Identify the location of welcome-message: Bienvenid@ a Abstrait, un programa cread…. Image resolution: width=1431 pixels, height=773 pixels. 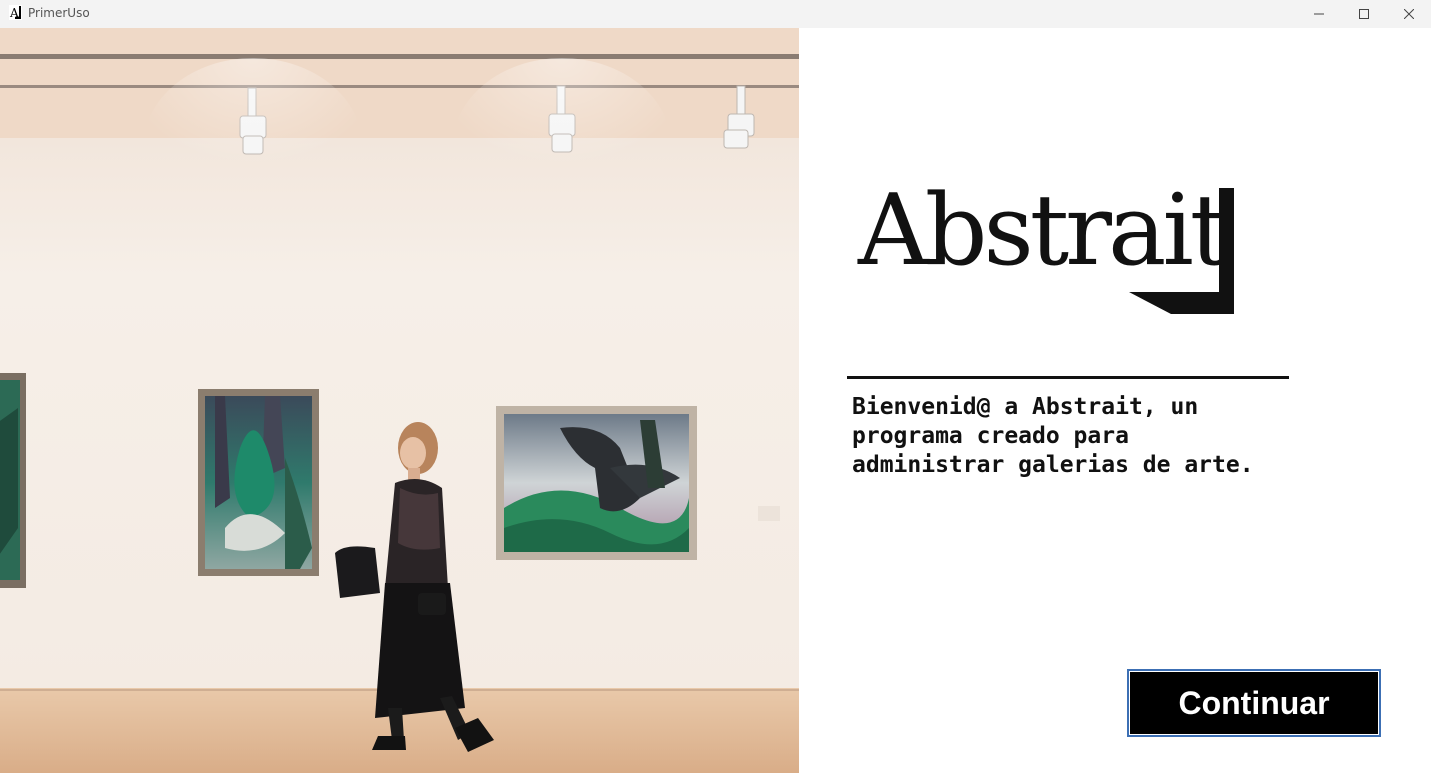
(1053, 436).